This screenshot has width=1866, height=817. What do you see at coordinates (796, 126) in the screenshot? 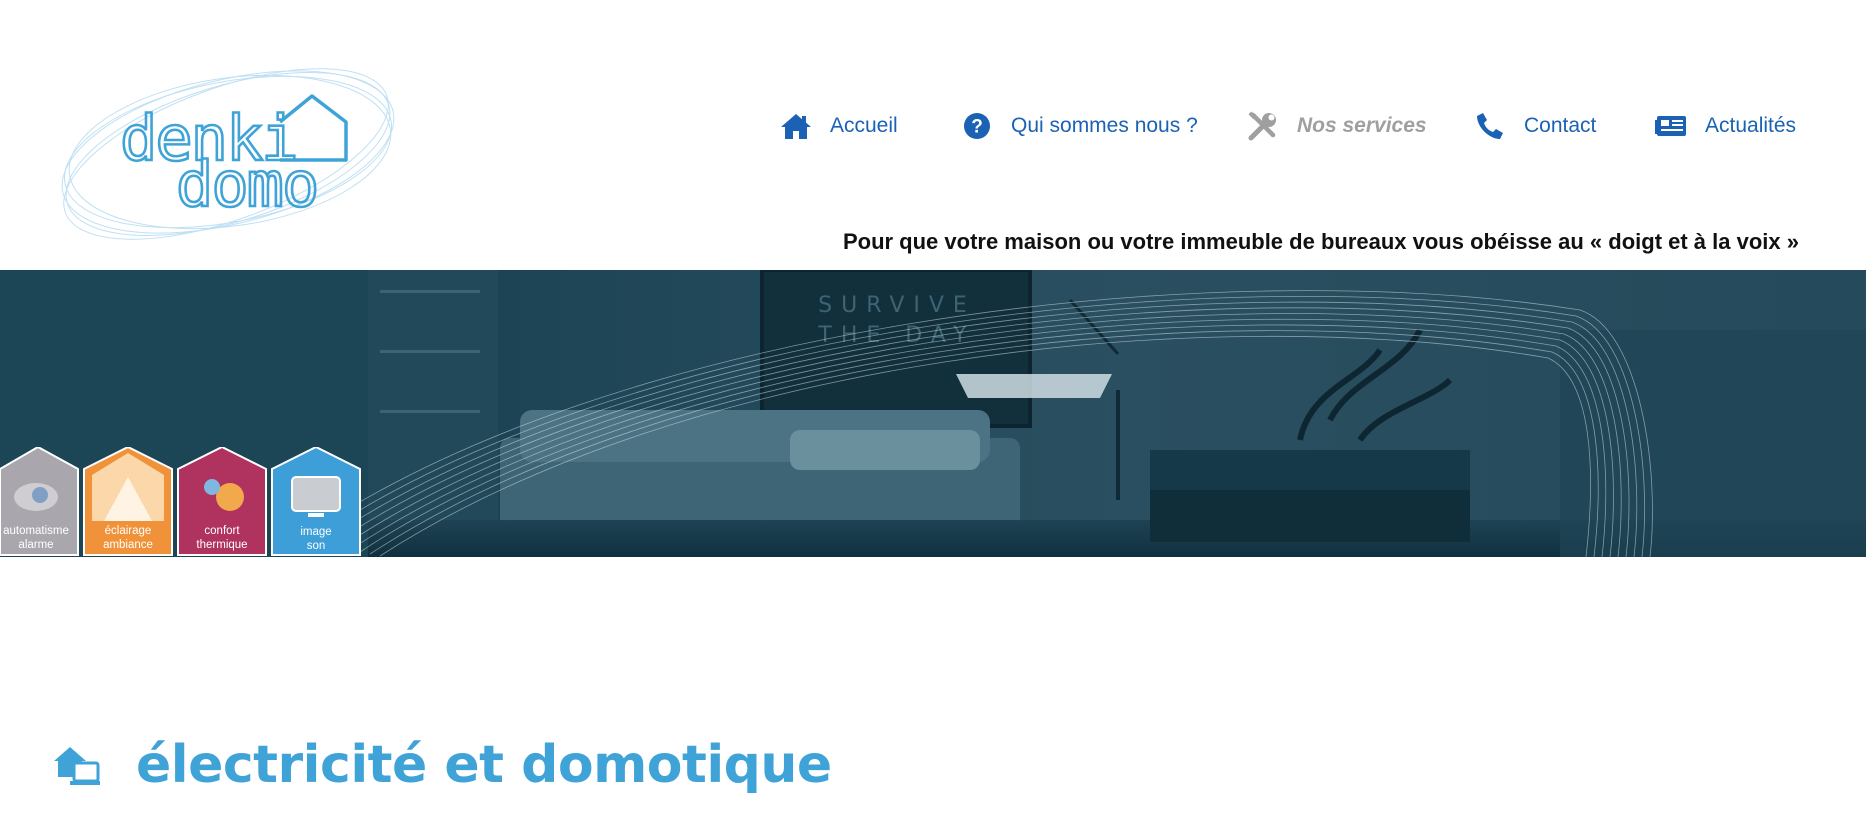
I see `home-icon` at bounding box center [796, 126].